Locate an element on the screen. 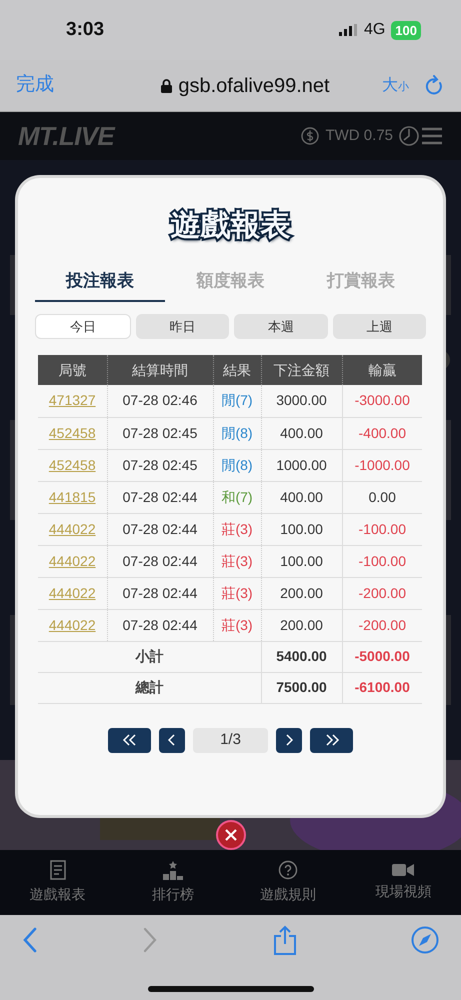 The width and height of the screenshot is (461, 1000). summary-label: 小計 is located at coordinates (149, 656).